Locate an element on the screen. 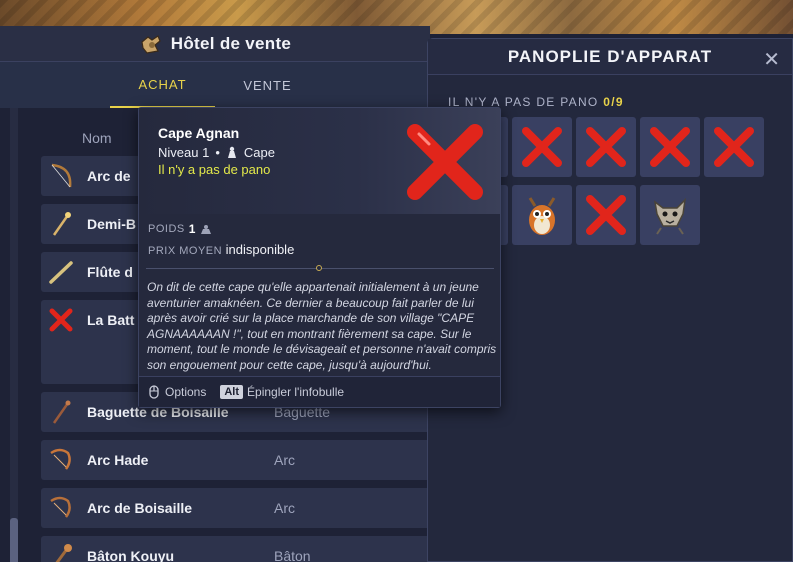 The width and height of the screenshot is (793, 562). panoplie-title: PANOPLIE D'APPARAT is located at coordinates (610, 57).